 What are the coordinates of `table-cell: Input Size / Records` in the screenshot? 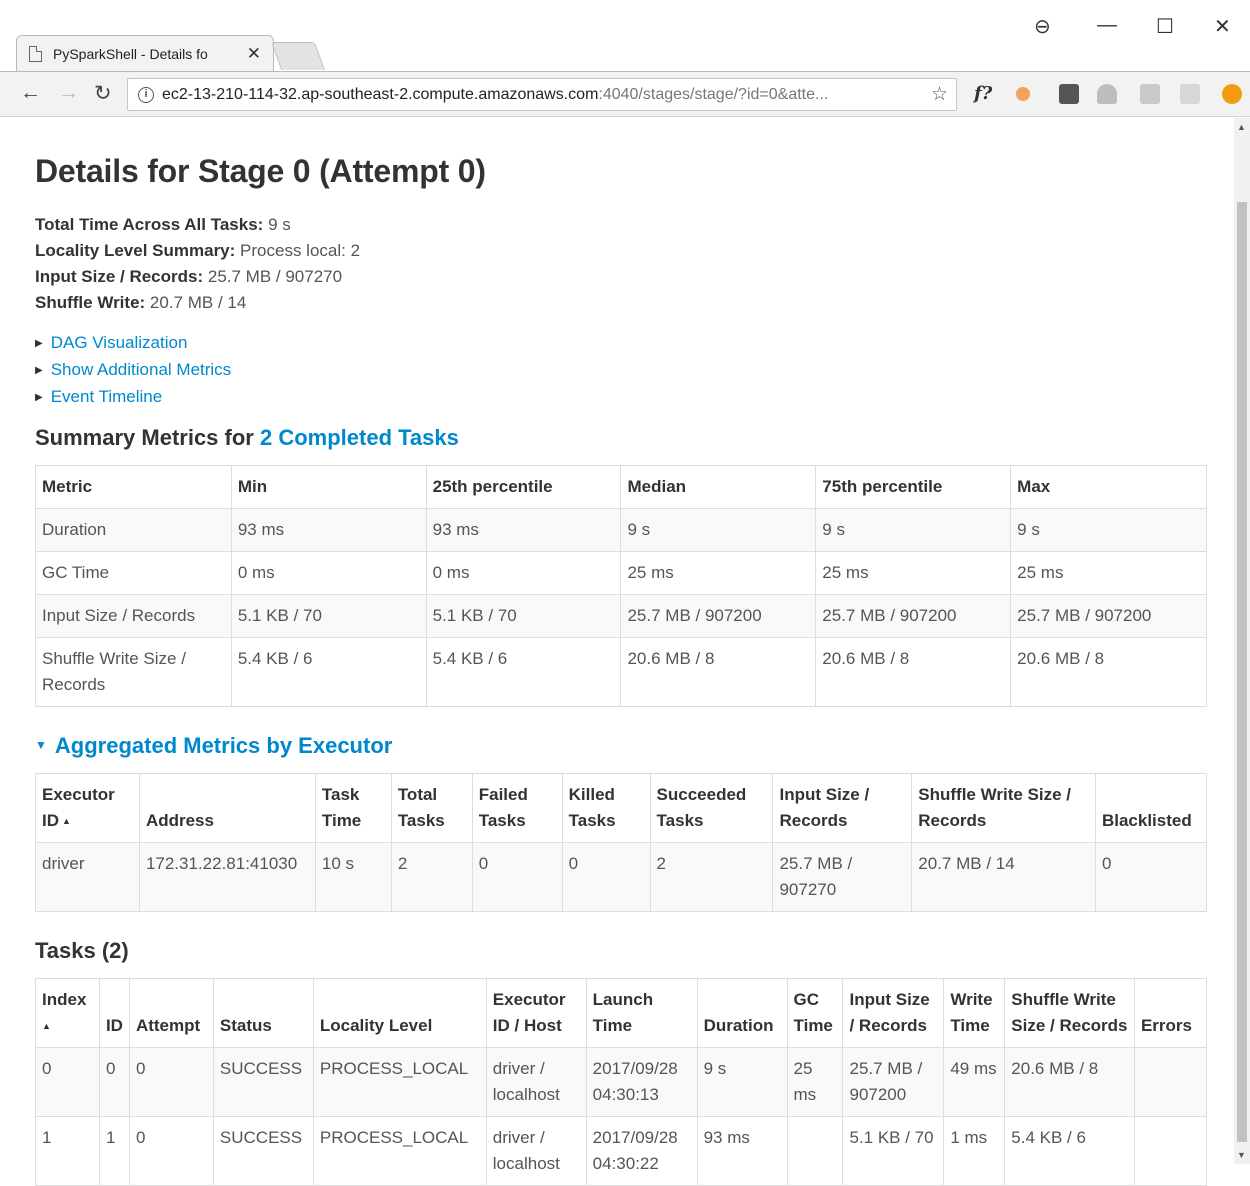 It's located at (133, 616).